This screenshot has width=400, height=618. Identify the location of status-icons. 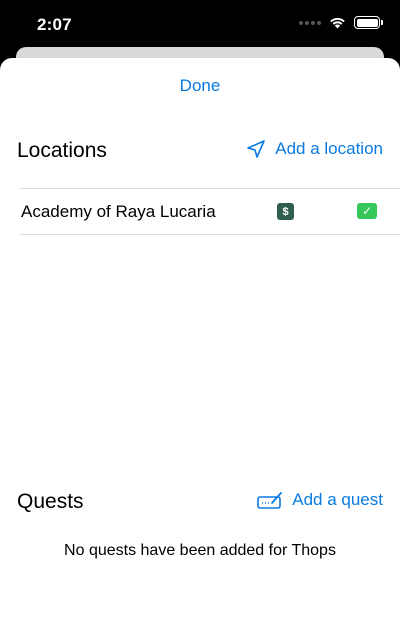
(341, 22).